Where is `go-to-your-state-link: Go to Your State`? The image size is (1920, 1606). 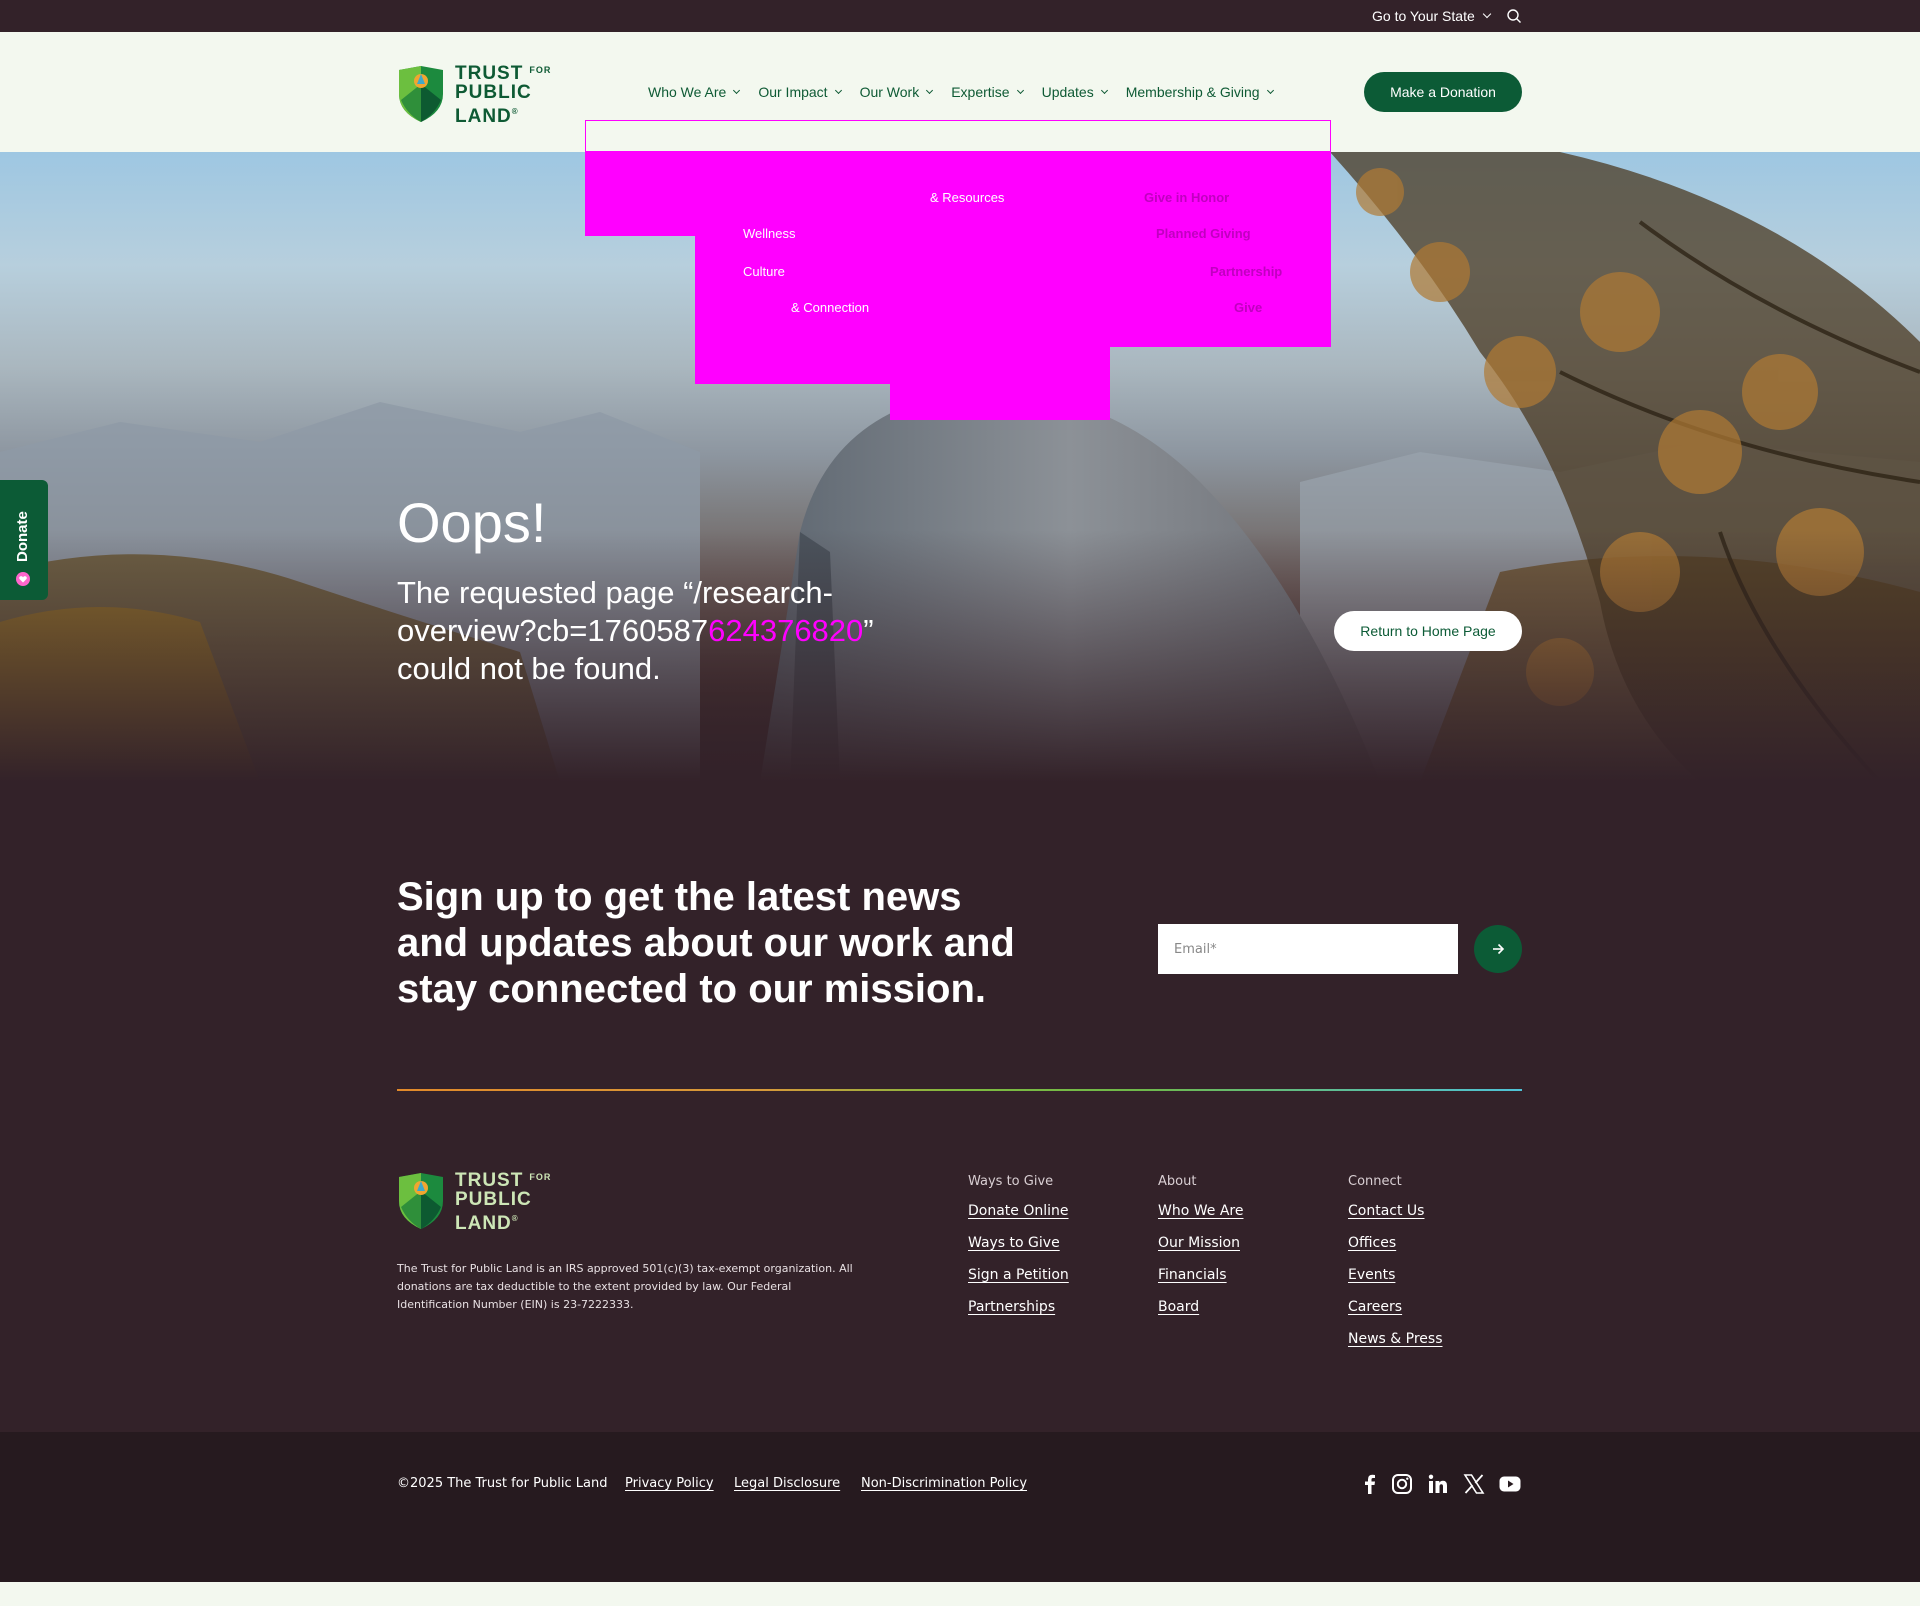 go-to-your-state-link: Go to Your State is located at coordinates (1431, 16).